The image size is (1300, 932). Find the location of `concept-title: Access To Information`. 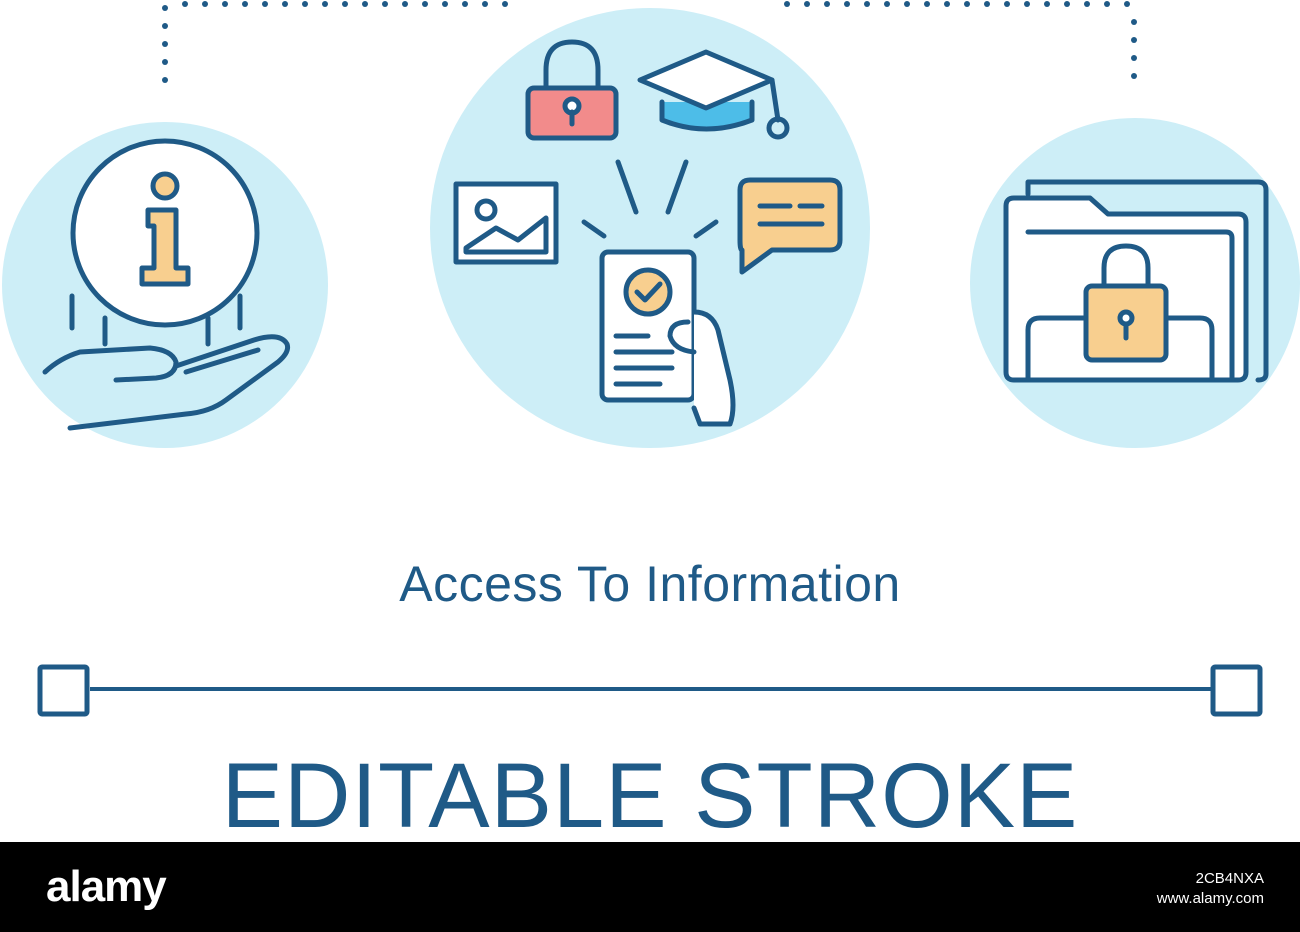

concept-title: Access To Information is located at coordinates (650, 584).